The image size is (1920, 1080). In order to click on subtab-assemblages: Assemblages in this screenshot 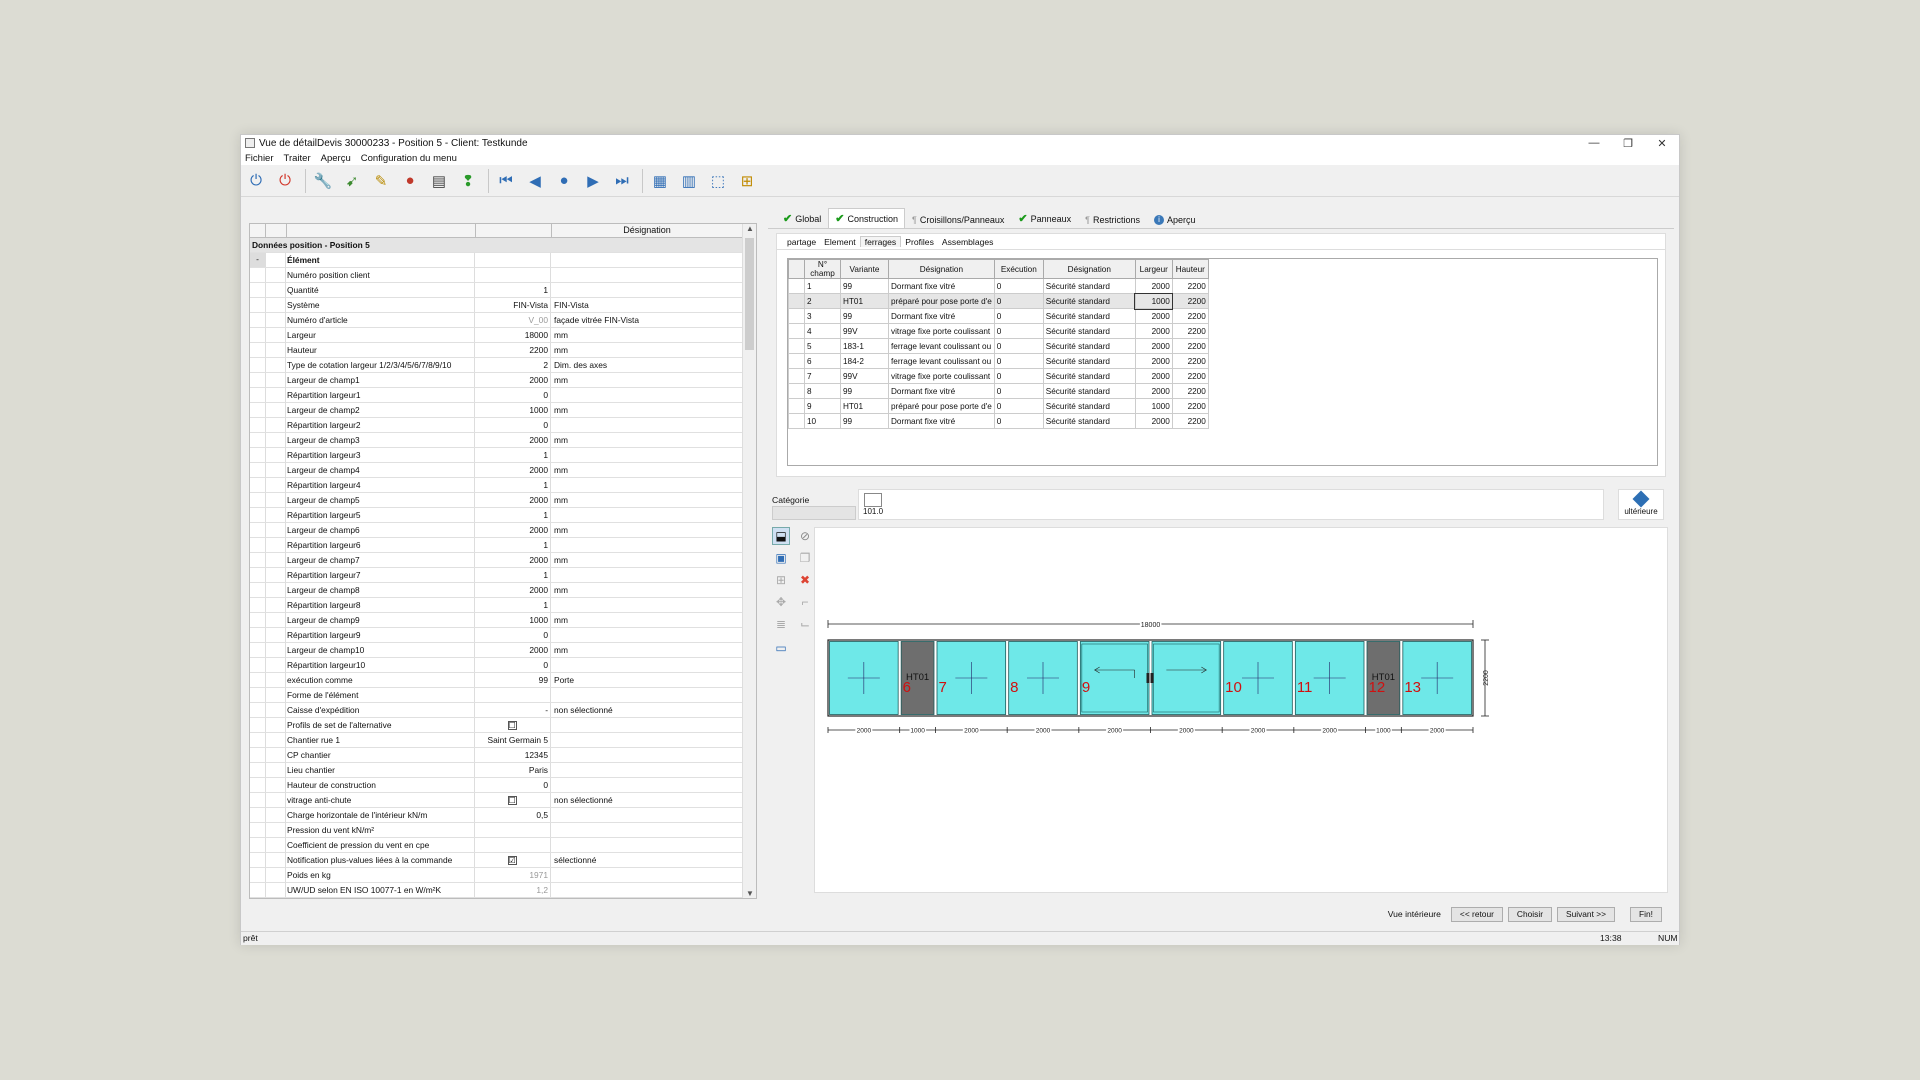, I will do `click(968, 242)`.